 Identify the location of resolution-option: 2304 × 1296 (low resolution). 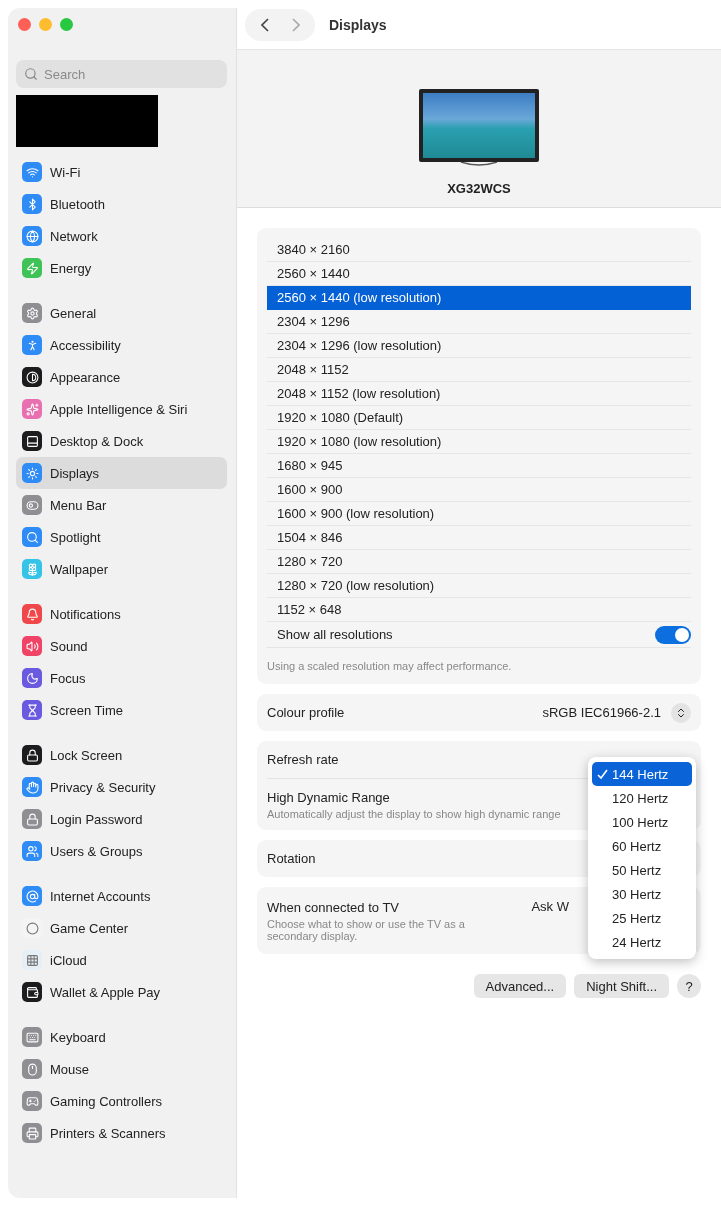
(479, 346).